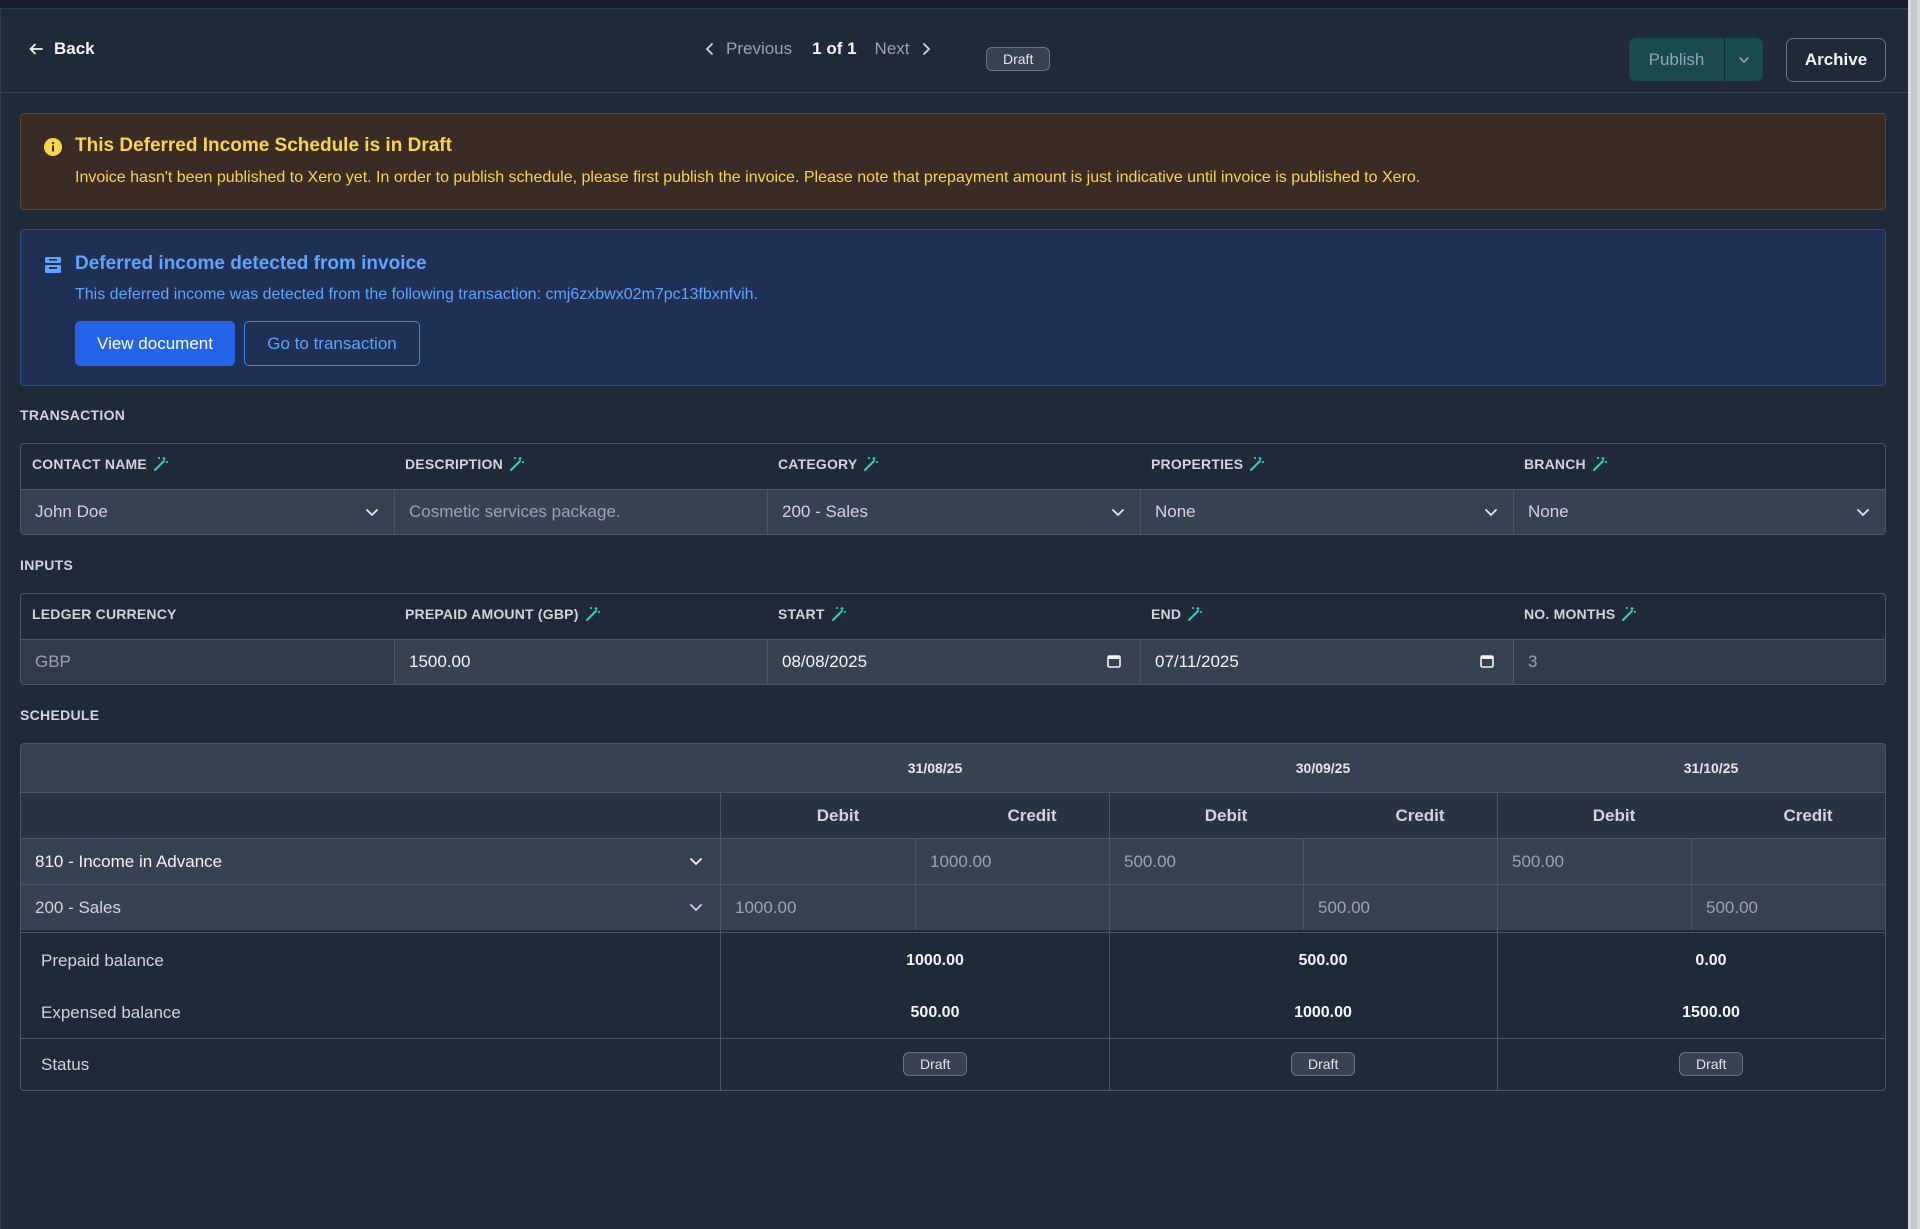 The height and width of the screenshot is (1229, 1920). What do you see at coordinates (956, 4) in the screenshot?
I see `top-border` at bounding box center [956, 4].